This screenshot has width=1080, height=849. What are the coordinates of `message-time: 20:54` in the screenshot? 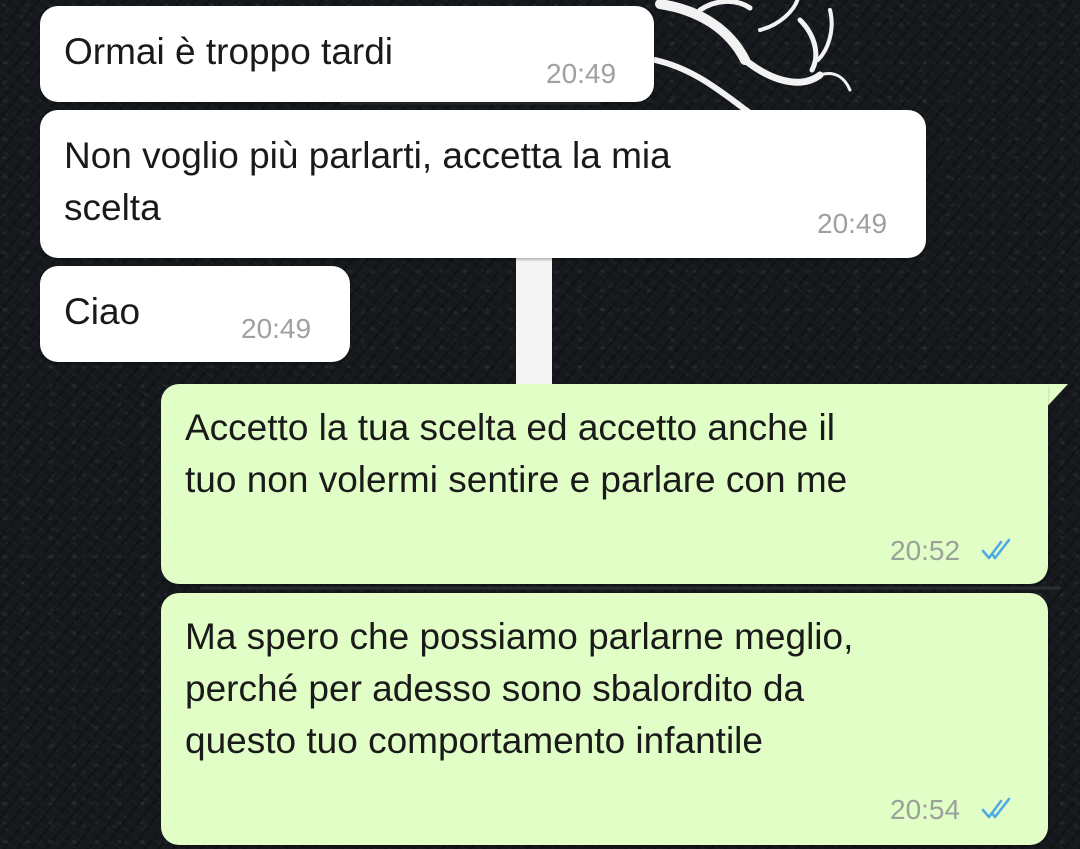 It's located at (925, 809).